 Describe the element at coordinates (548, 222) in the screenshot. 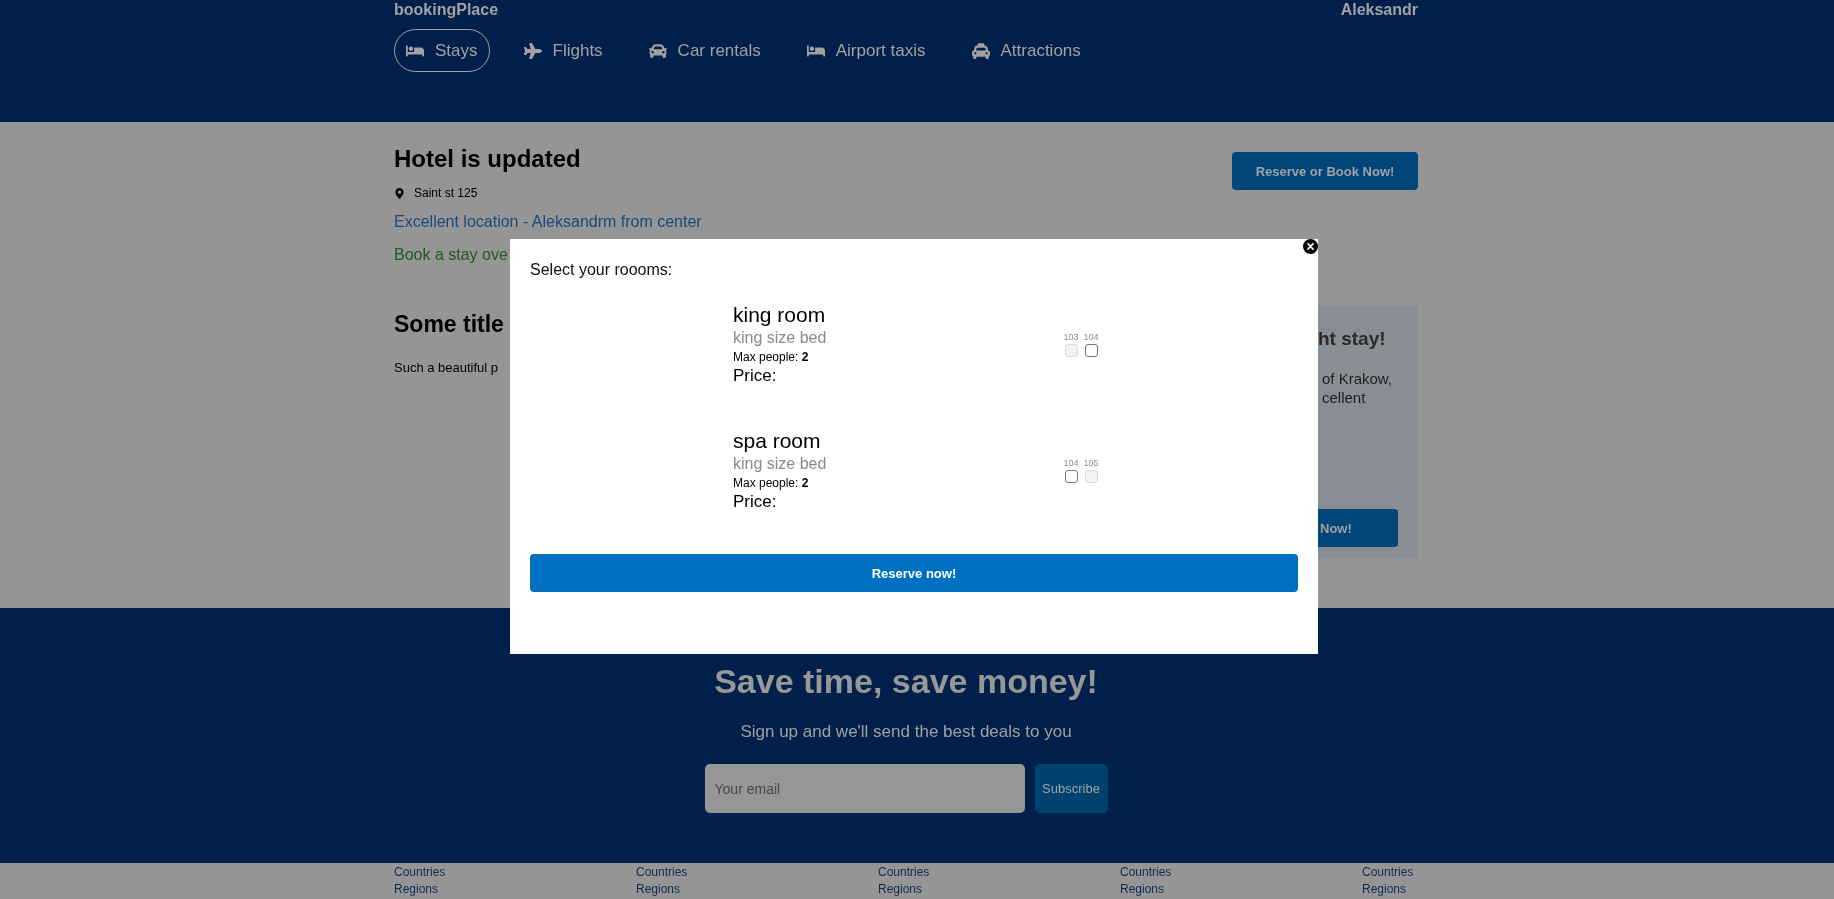

I see `distance-text: Excellent location - Aleksandrm from center` at that location.